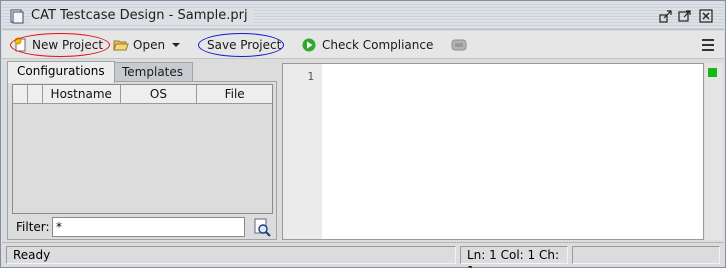 The image size is (726, 268). Describe the element at coordinates (148, 227) in the screenshot. I see `filter-input` at that location.